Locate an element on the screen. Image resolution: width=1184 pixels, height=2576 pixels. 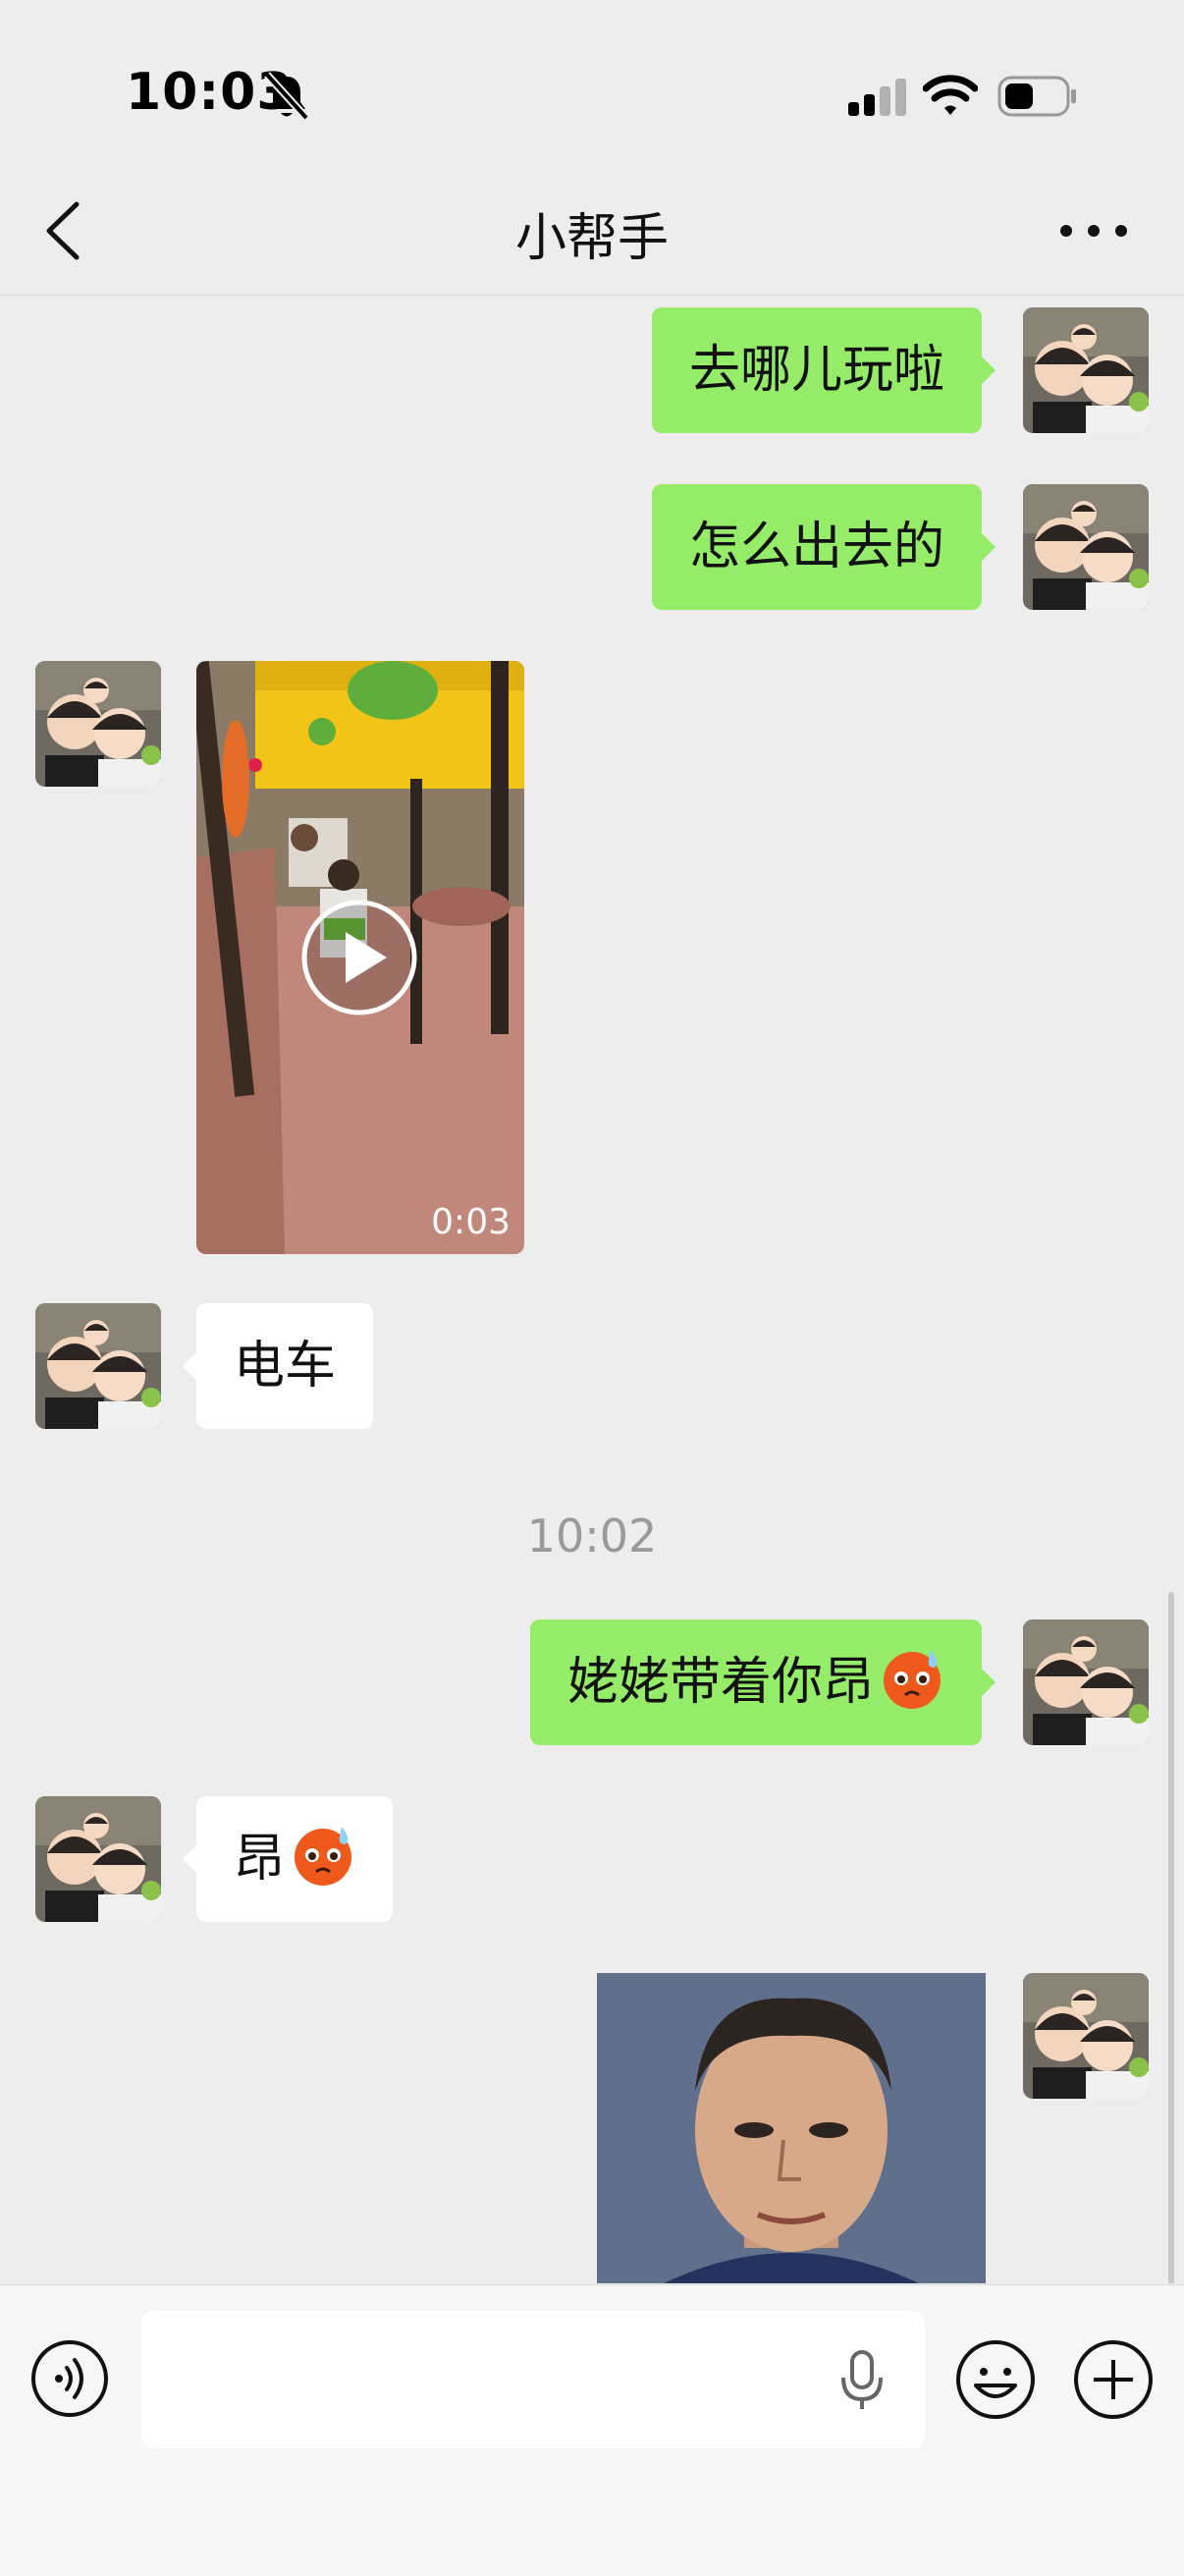
mute-bell-icon is located at coordinates (286, 97).